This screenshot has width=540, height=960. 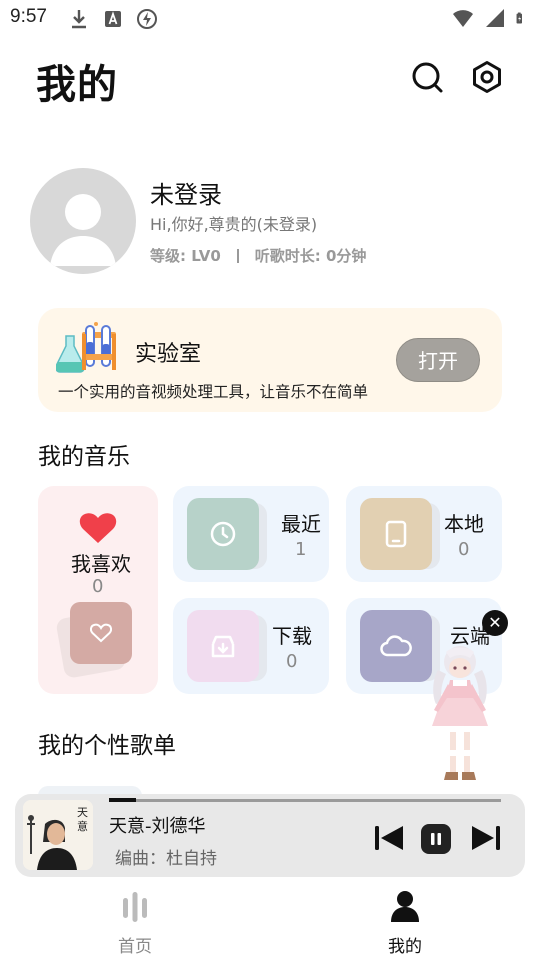 I want to click on favorites-count: 0, so click(x=98, y=586).